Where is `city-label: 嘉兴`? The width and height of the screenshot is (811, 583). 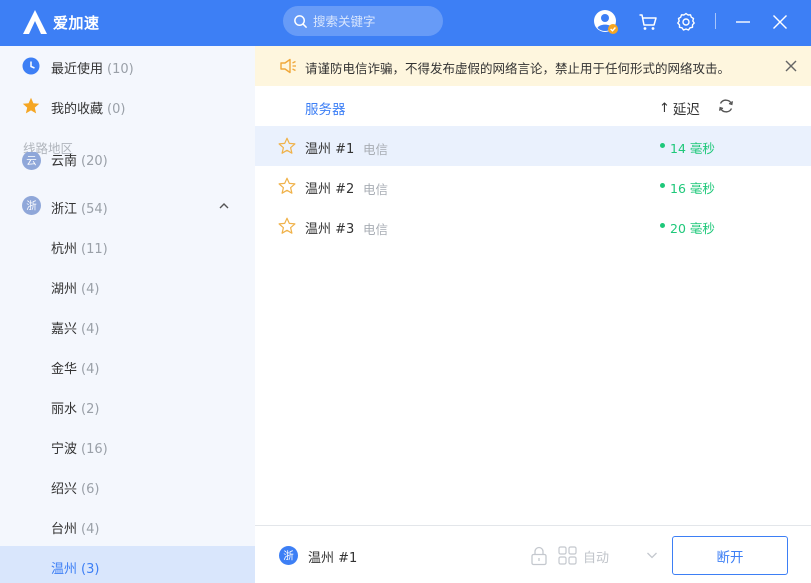
city-label: 嘉兴 is located at coordinates (64, 329).